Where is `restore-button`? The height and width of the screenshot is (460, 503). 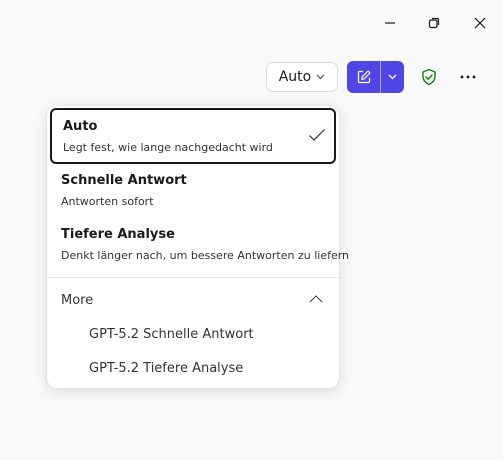 restore-button is located at coordinates (434, 23).